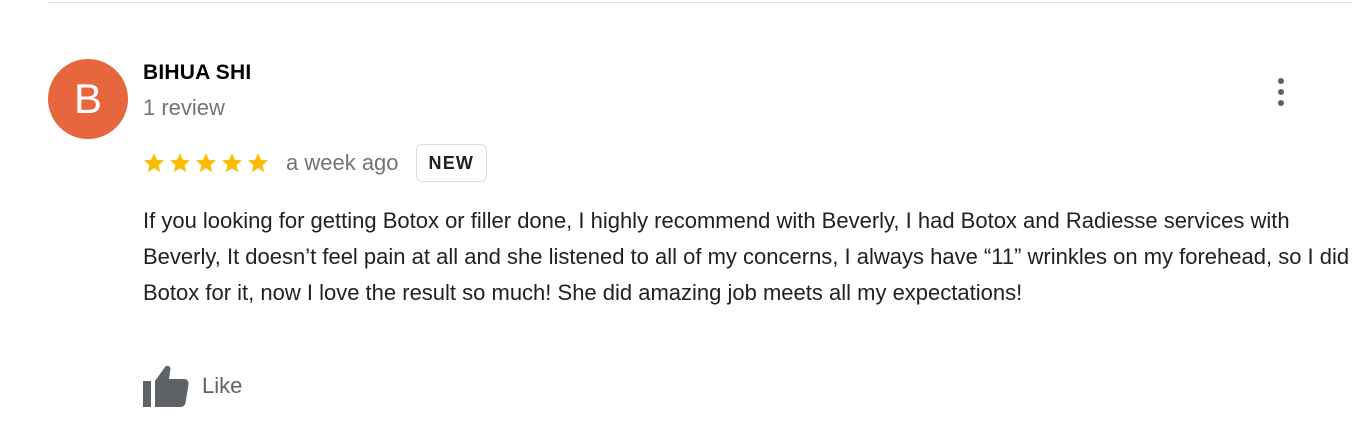 This screenshot has height=426, width=1366. I want to click on thumbs-up-icon, so click(166, 386).